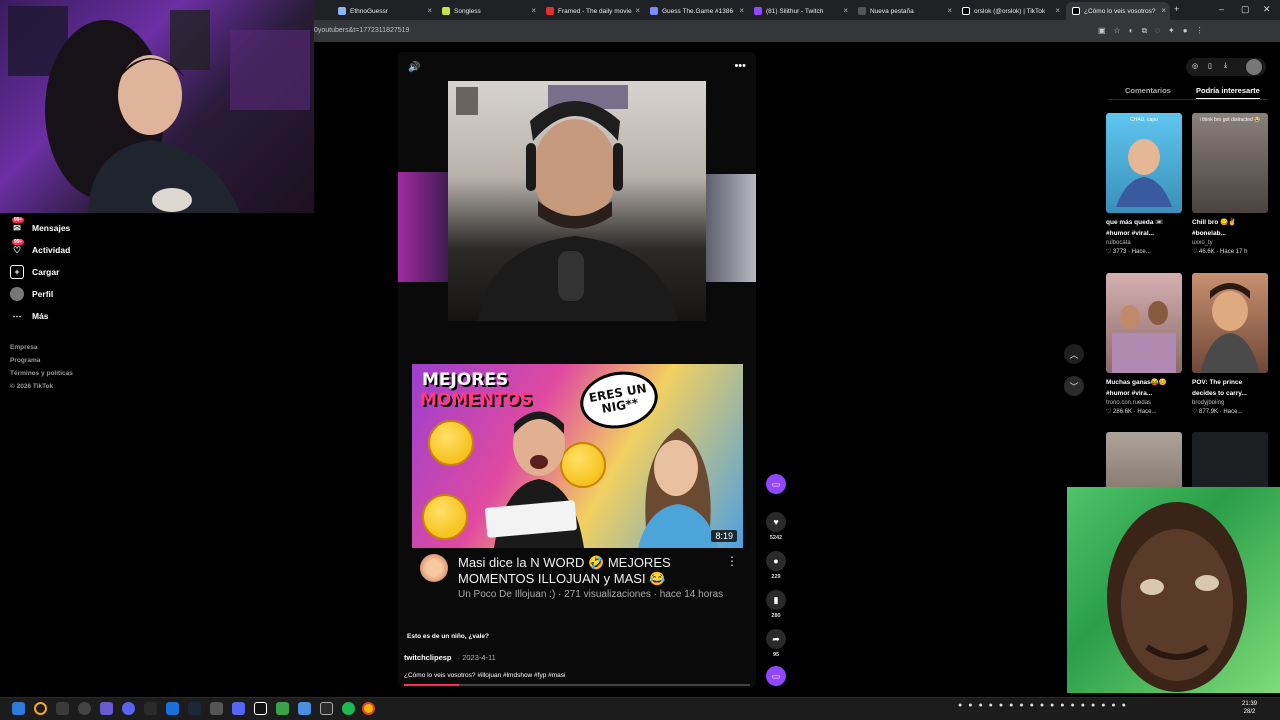 The image size is (1280, 720). Describe the element at coordinates (62, 708) in the screenshot. I see `task-view-icon` at that location.